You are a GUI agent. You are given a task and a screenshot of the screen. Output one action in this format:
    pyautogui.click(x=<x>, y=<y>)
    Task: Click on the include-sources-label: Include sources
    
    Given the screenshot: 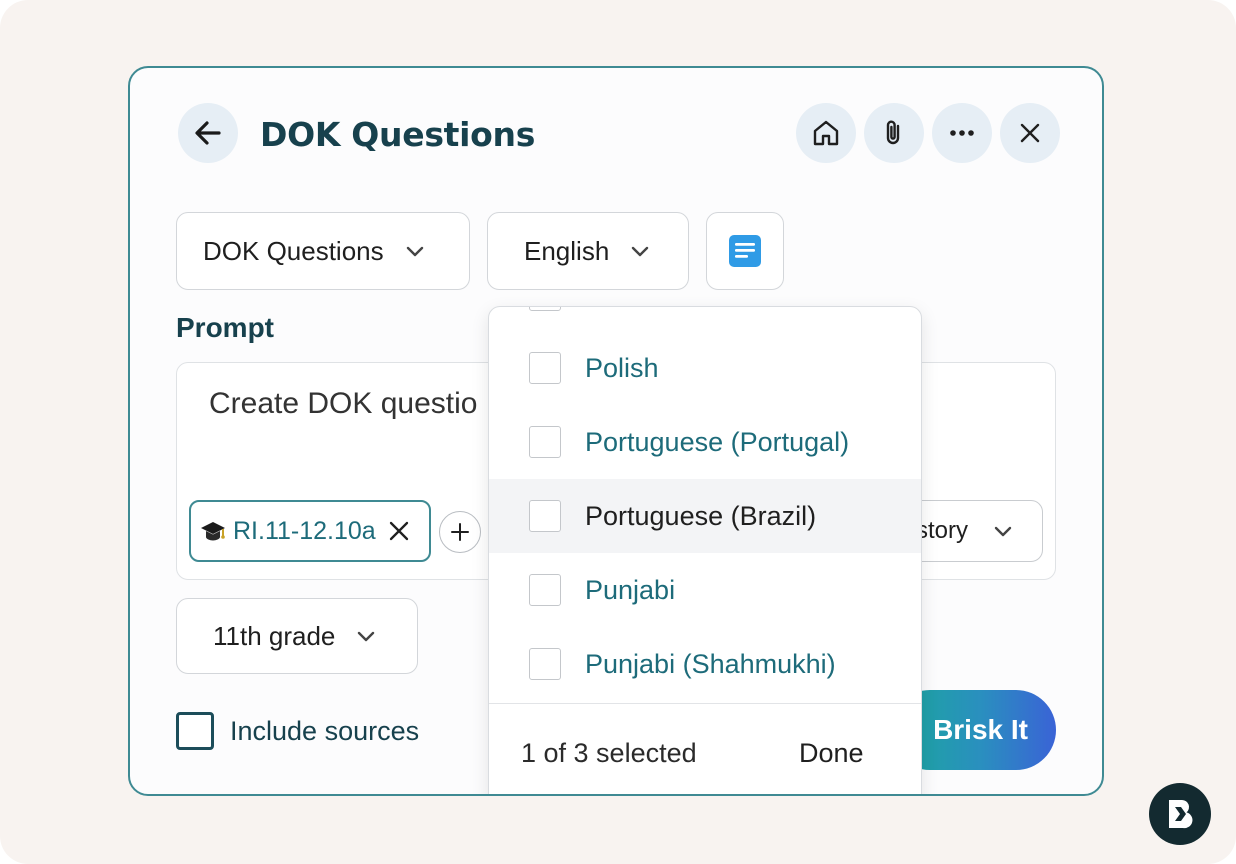 What is the action you would take?
    pyautogui.click(x=325, y=730)
    